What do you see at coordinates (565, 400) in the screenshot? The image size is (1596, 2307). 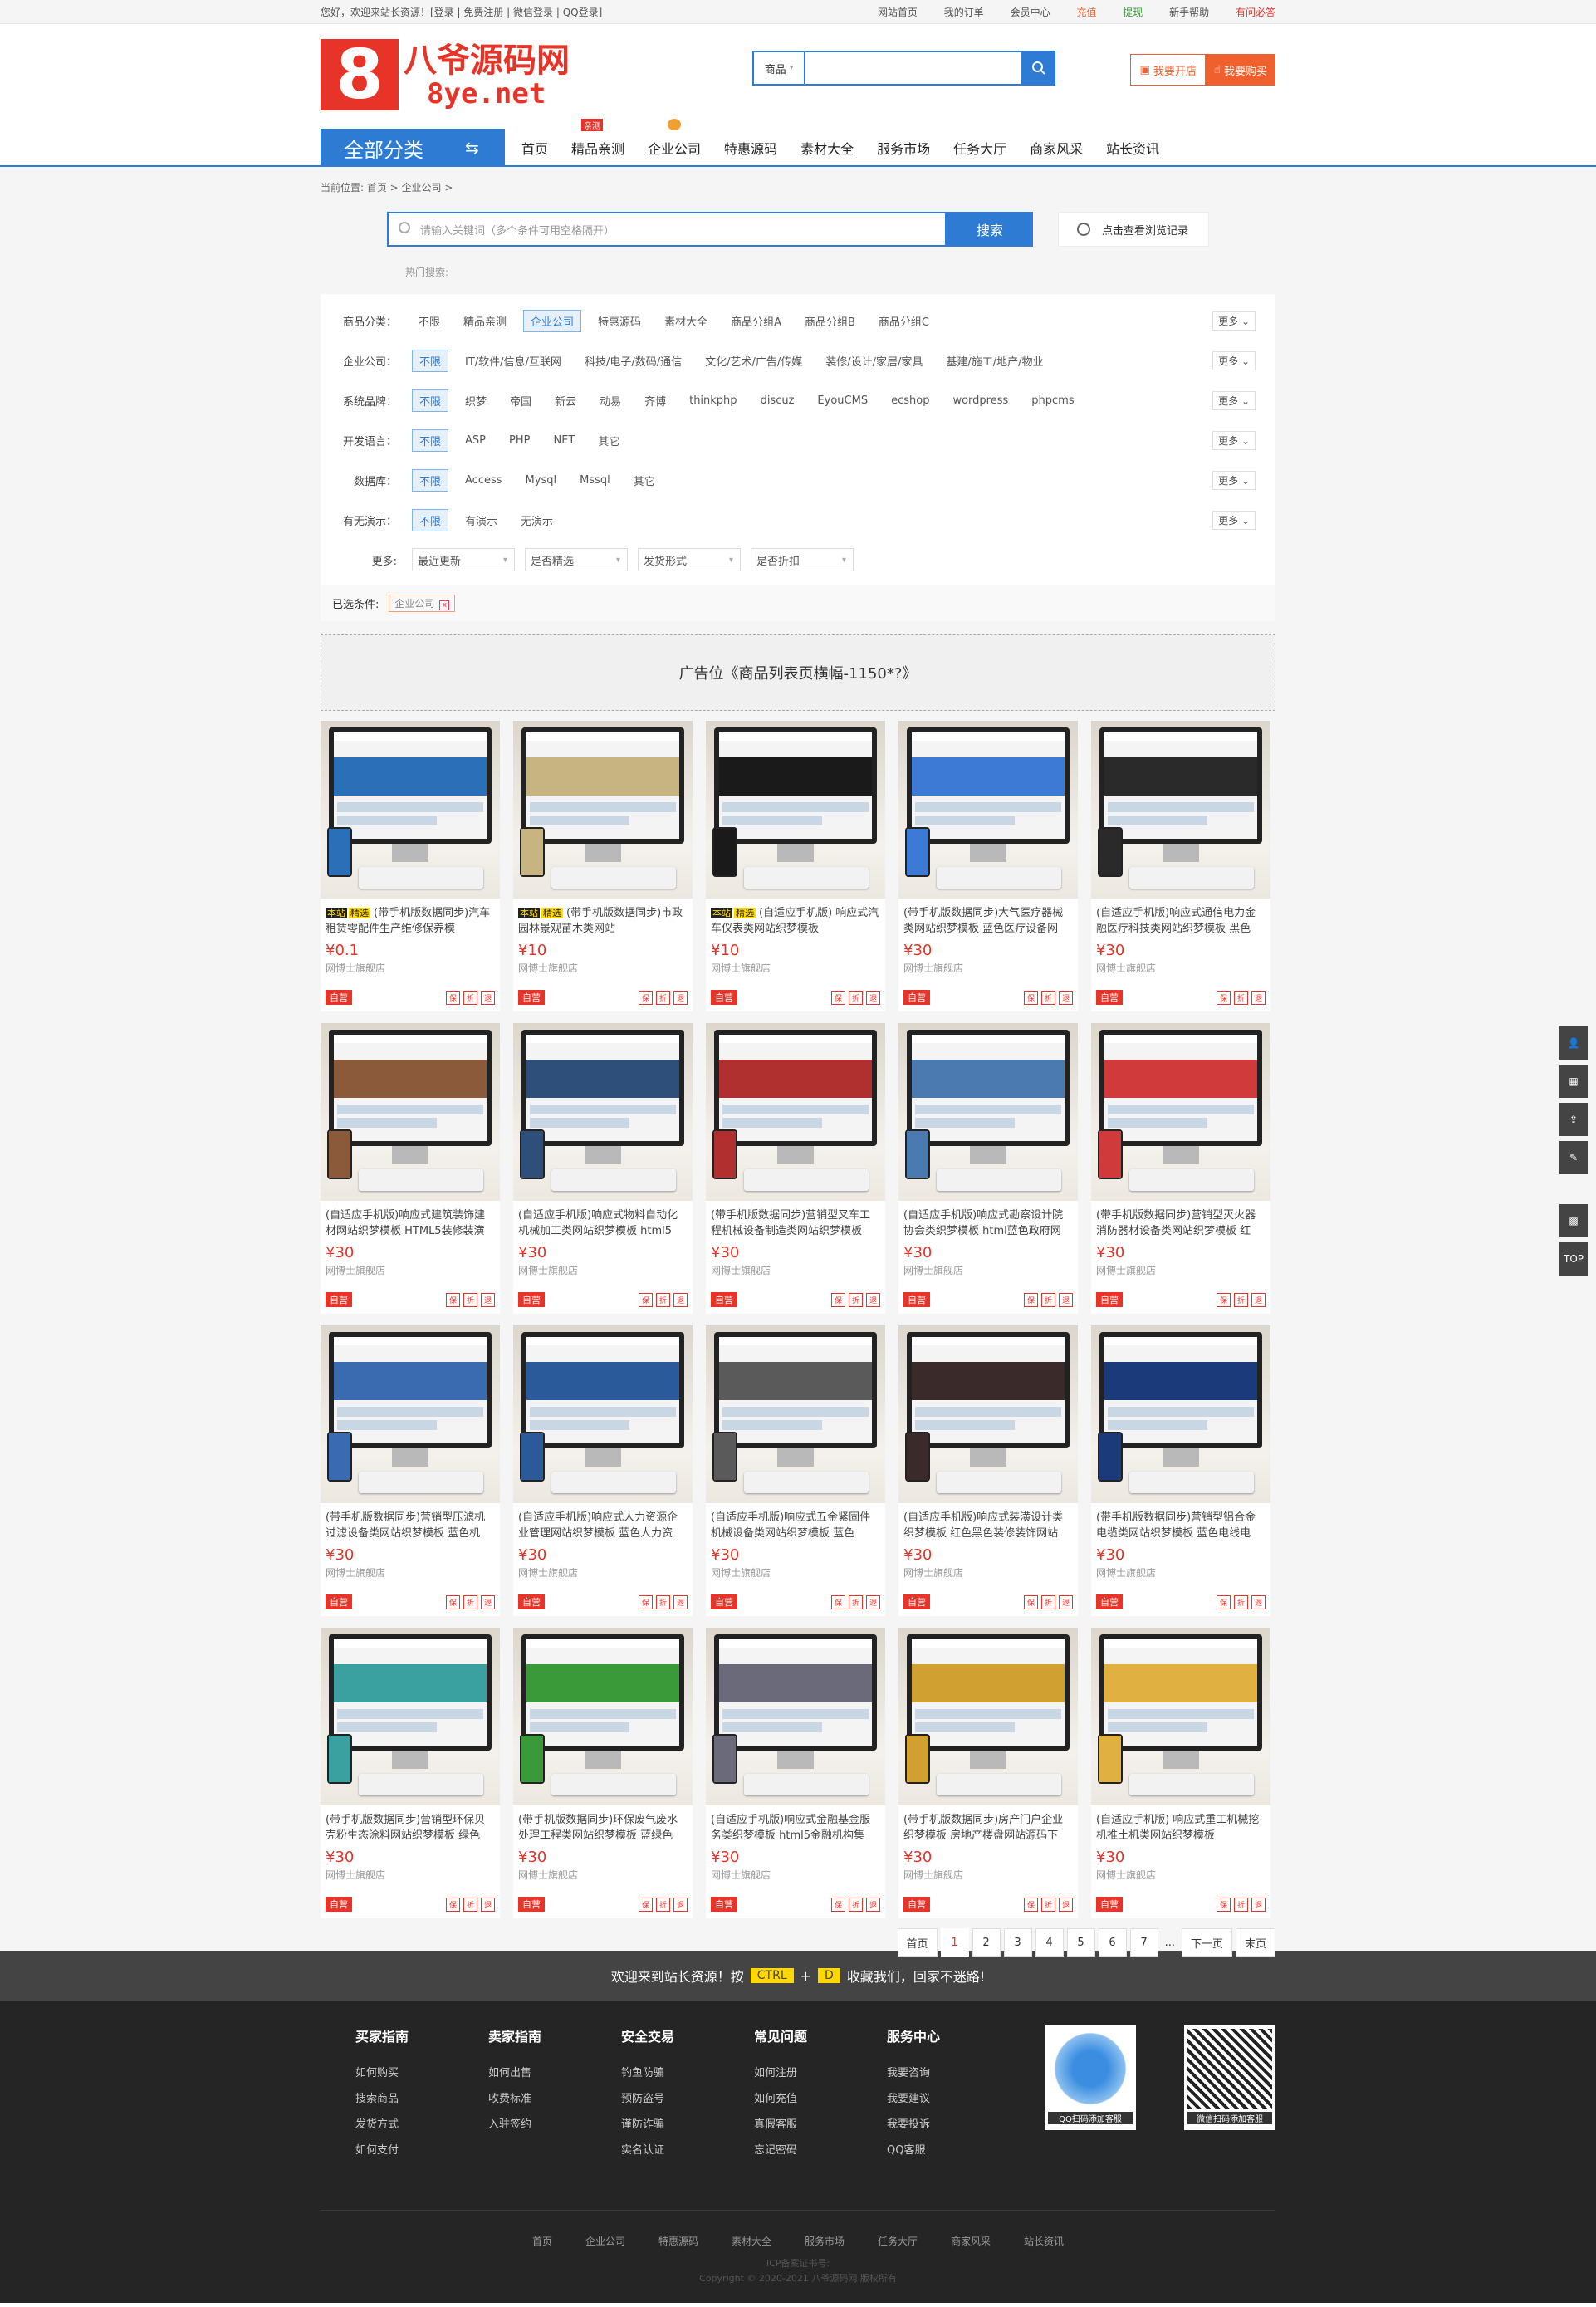 I see `filter-option: 新云` at bounding box center [565, 400].